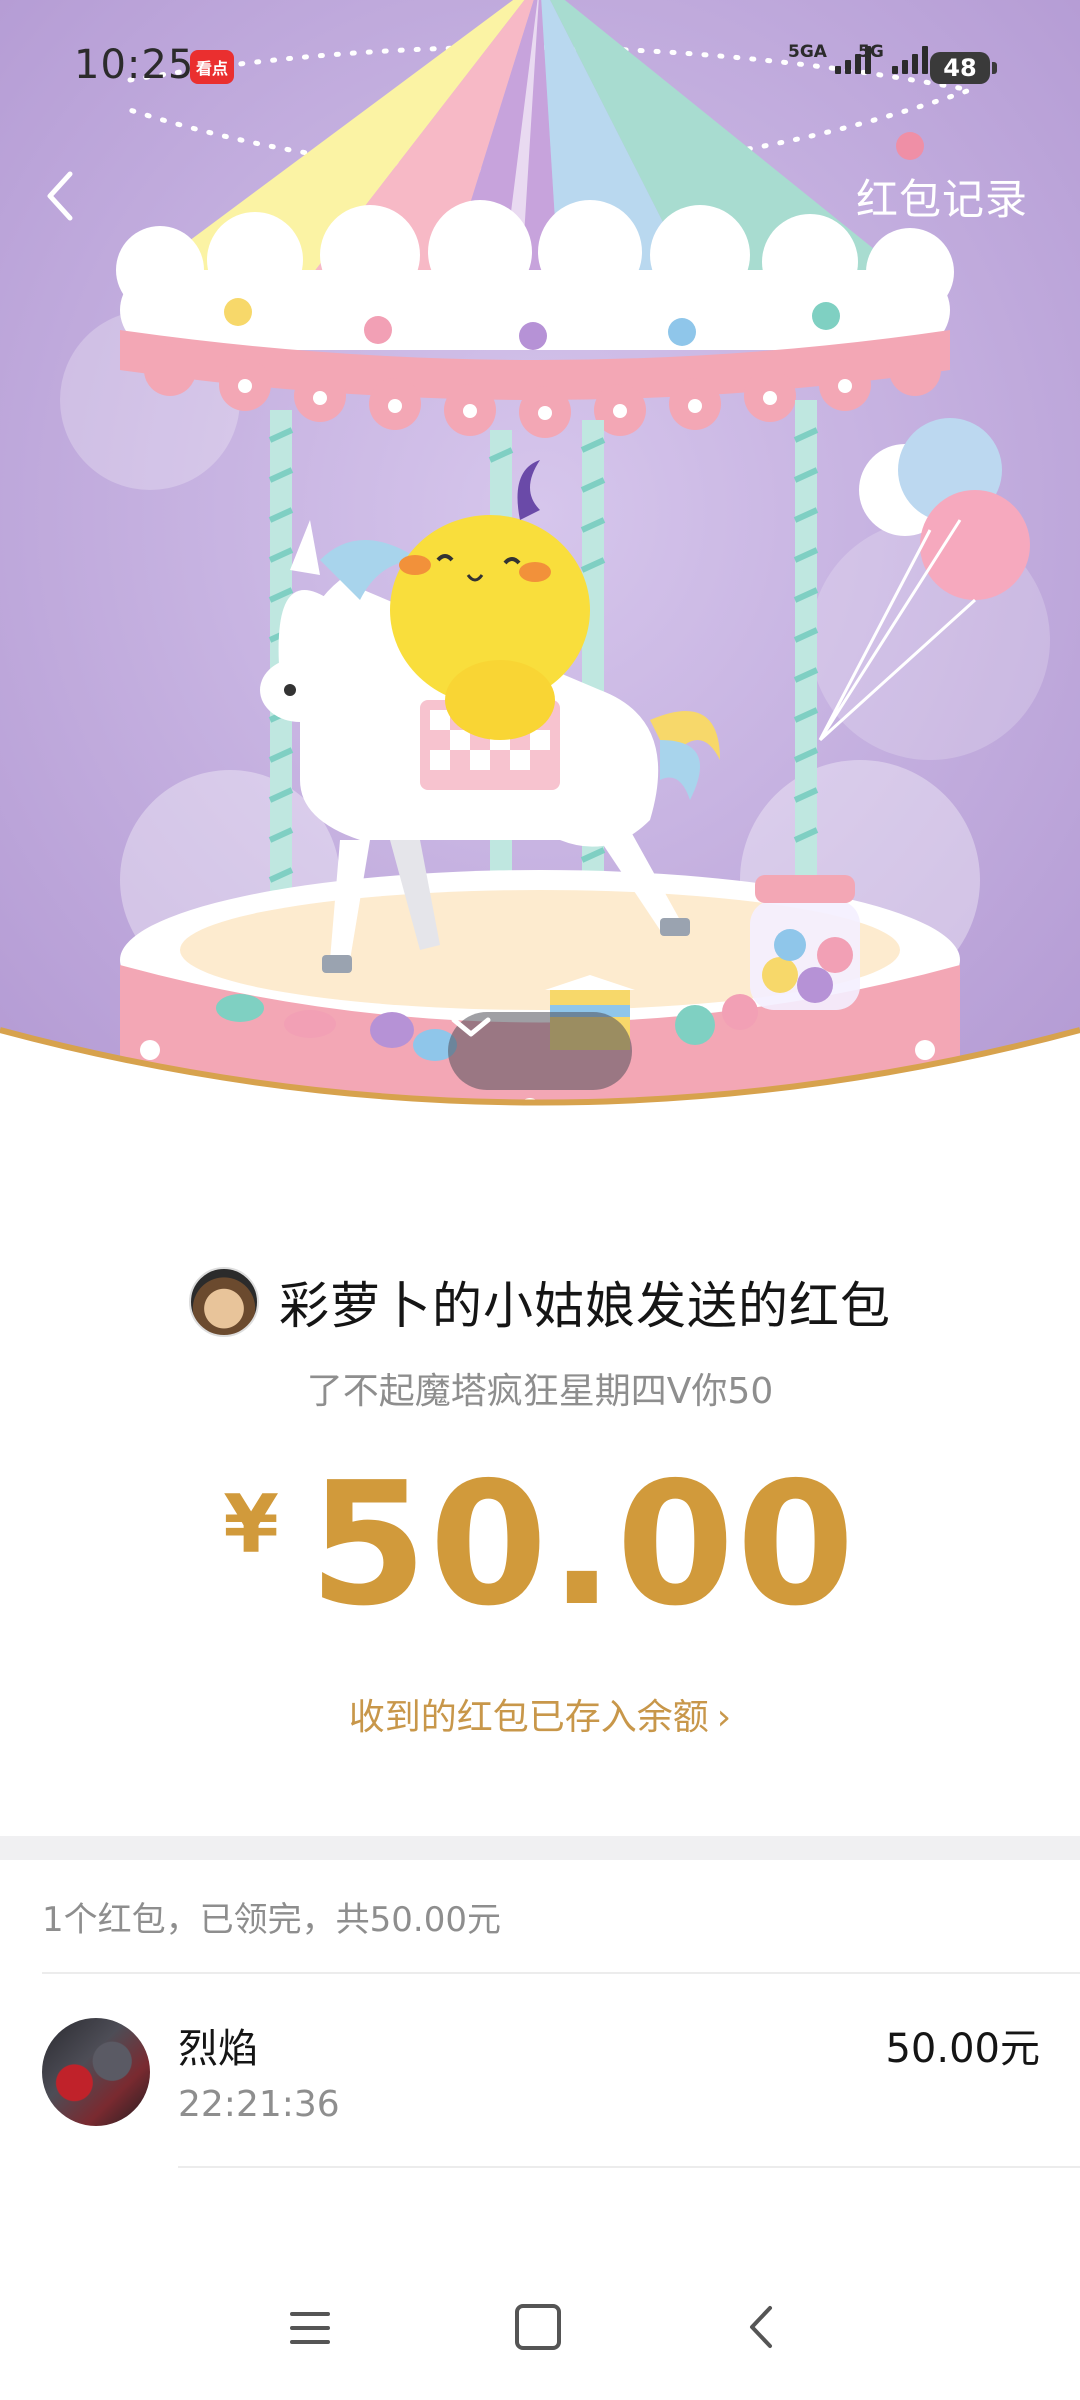  I want to click on section-divider, so click(540, 1848).